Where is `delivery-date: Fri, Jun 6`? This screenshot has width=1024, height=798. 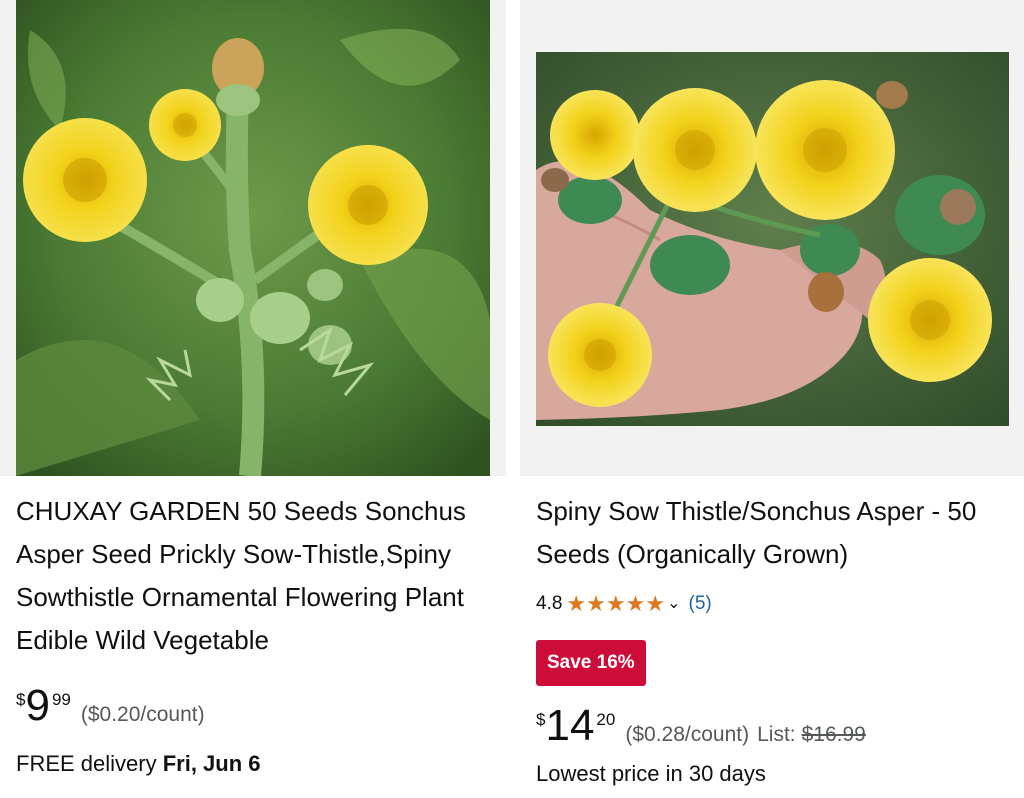 delivery-date: Fri, Jun 6 is located at coordinates (211, 763).